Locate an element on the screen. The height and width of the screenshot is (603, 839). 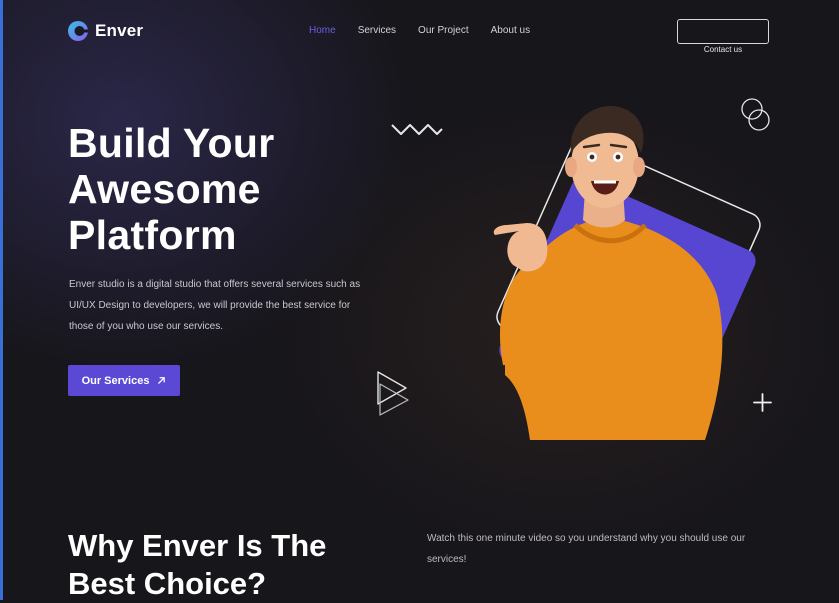
our-services-button: Our Services is located at coordinates (124, 380).